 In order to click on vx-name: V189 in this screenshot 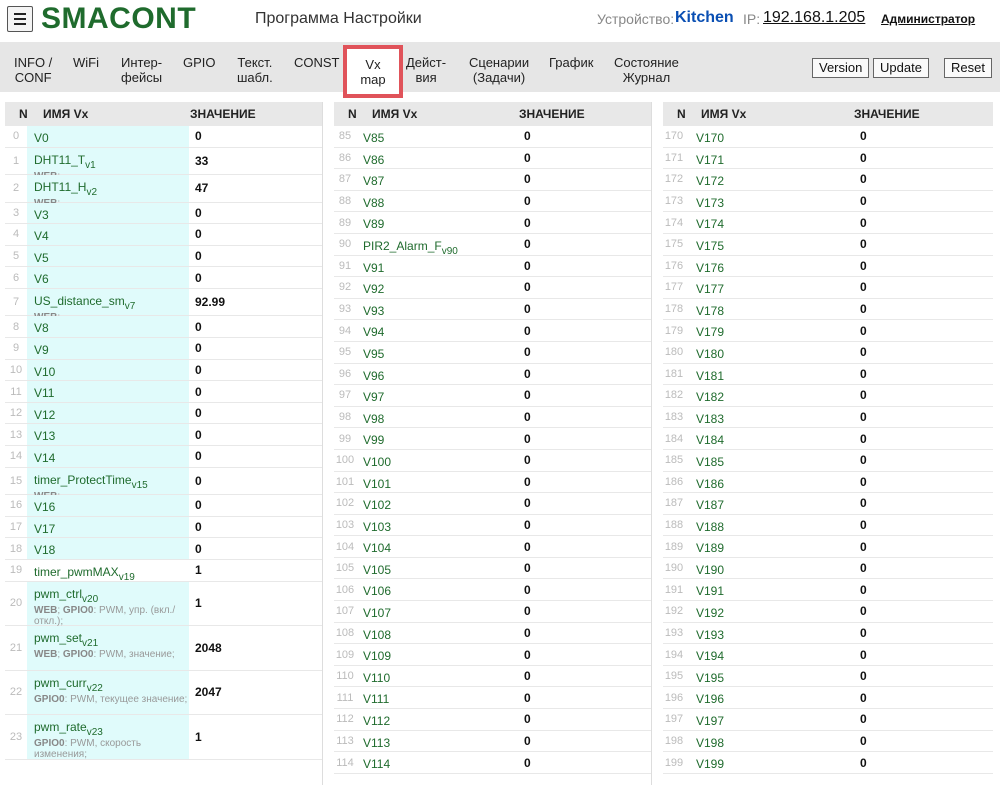, I will do `click(710, 548)`.